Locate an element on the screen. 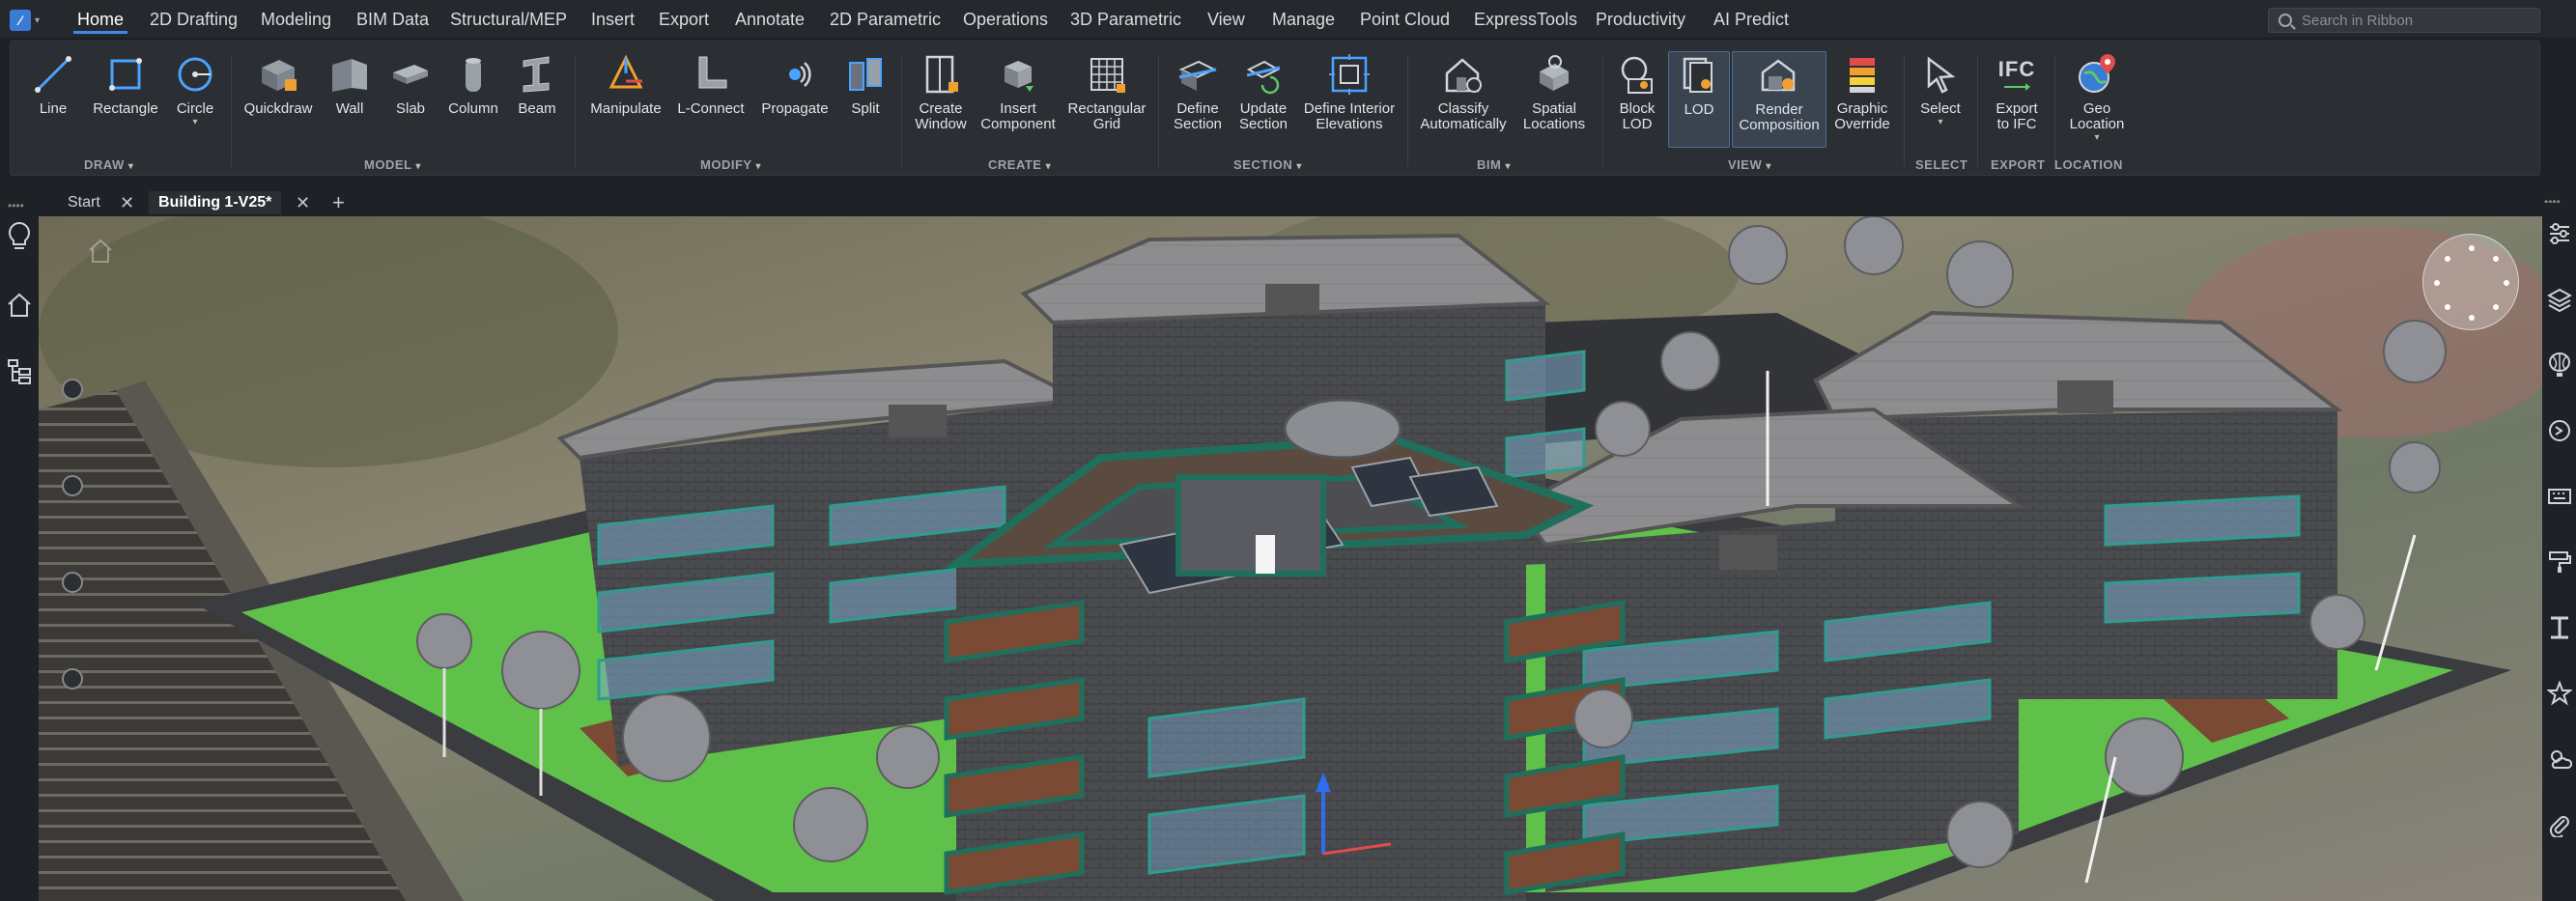  render-composition-button: Render Composition is located at coordinates (1779, 99).